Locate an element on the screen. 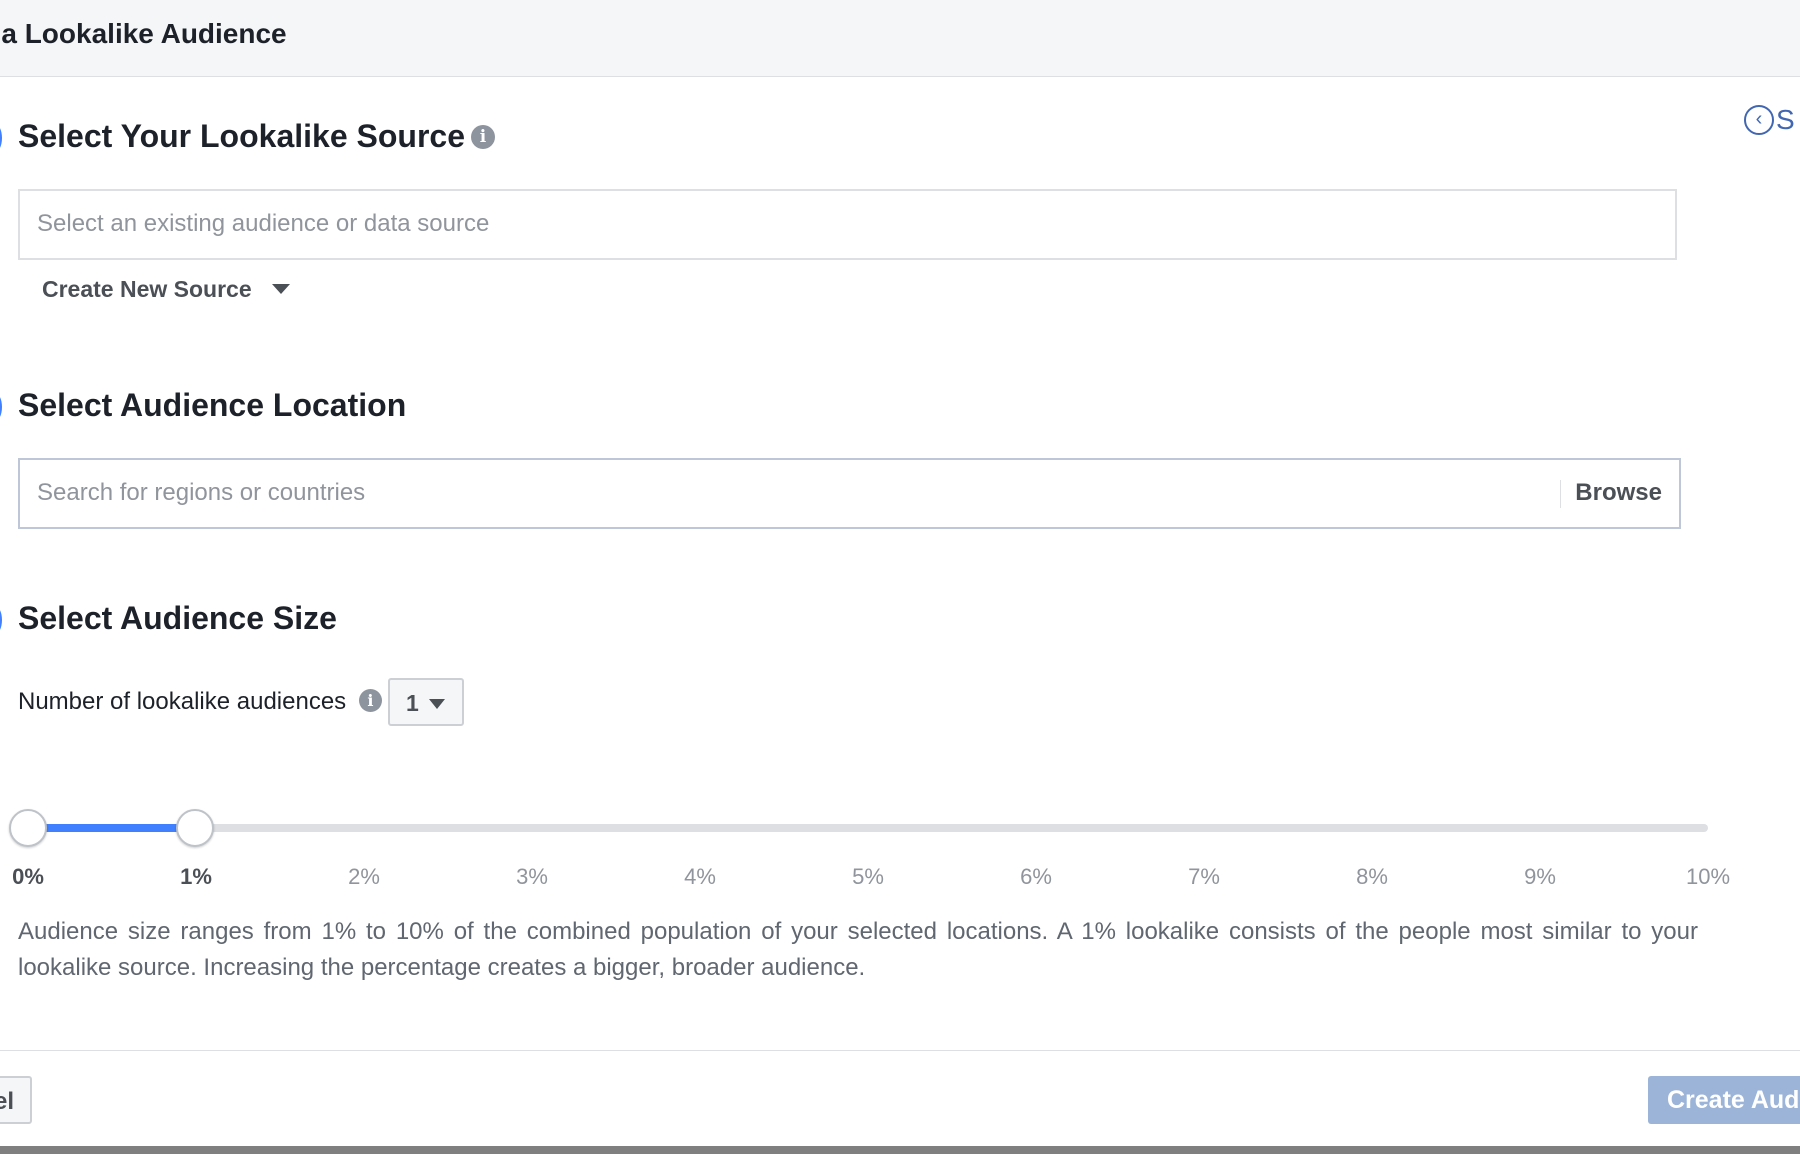  slider-tick-label: 7% is located at coordinates (1204, 876).